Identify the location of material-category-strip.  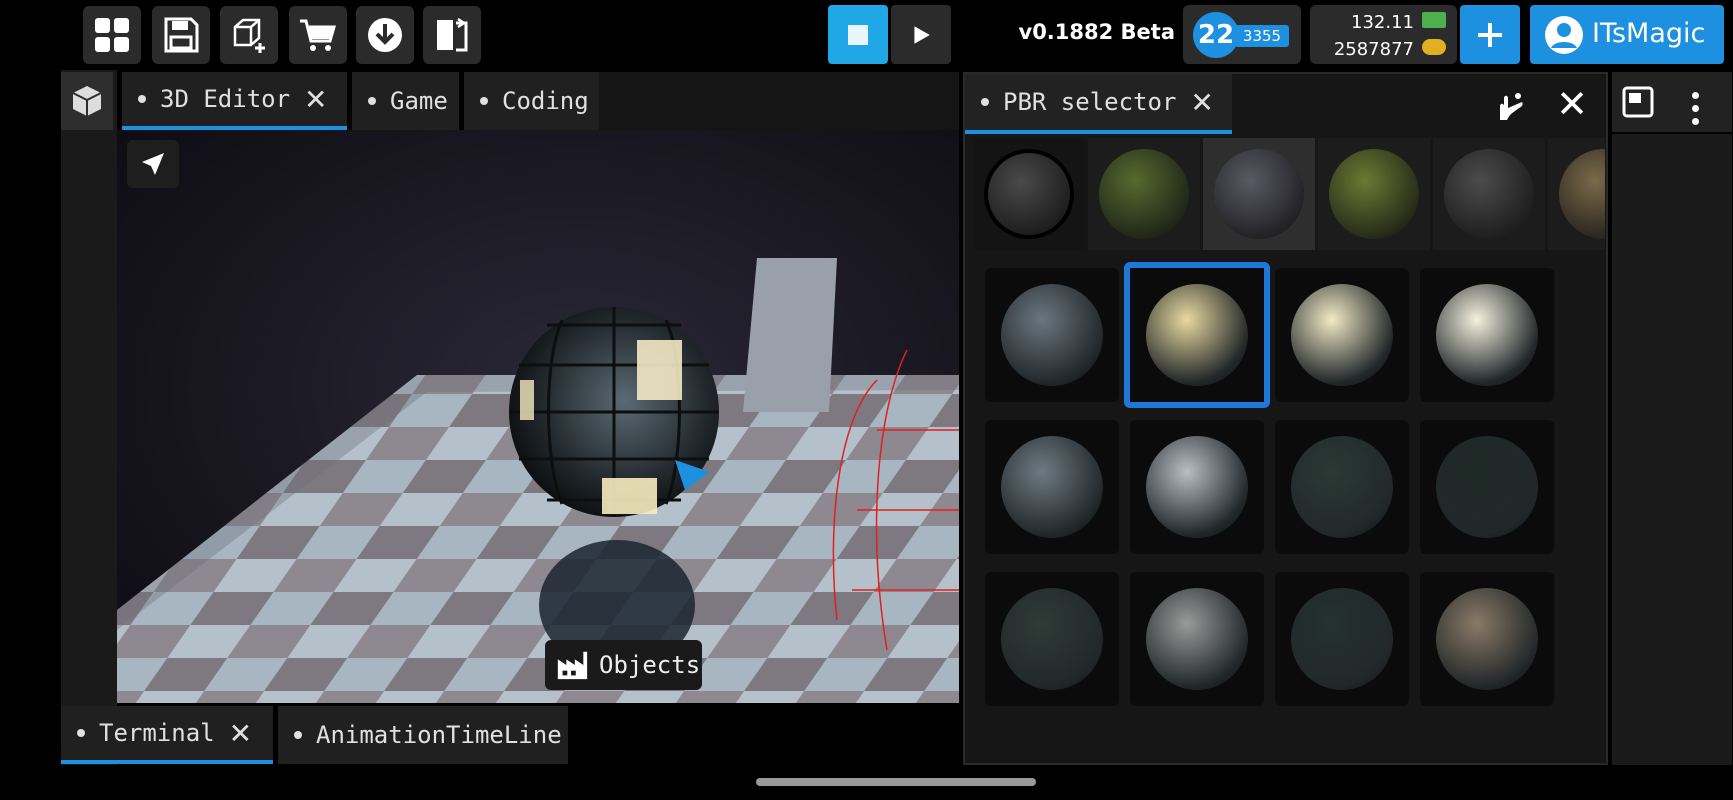
(1289, 195).